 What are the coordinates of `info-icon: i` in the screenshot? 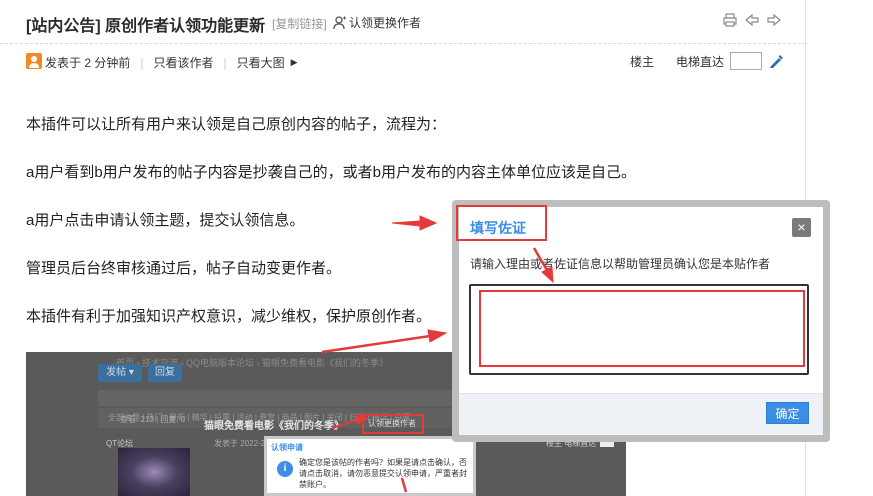 It's located at (285, 469).